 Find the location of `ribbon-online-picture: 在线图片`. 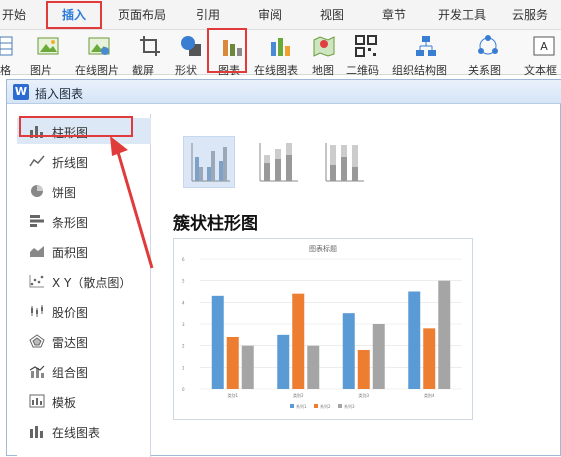

ribbon-online-picture: 在线图片 is located at coordinates (101, 53).